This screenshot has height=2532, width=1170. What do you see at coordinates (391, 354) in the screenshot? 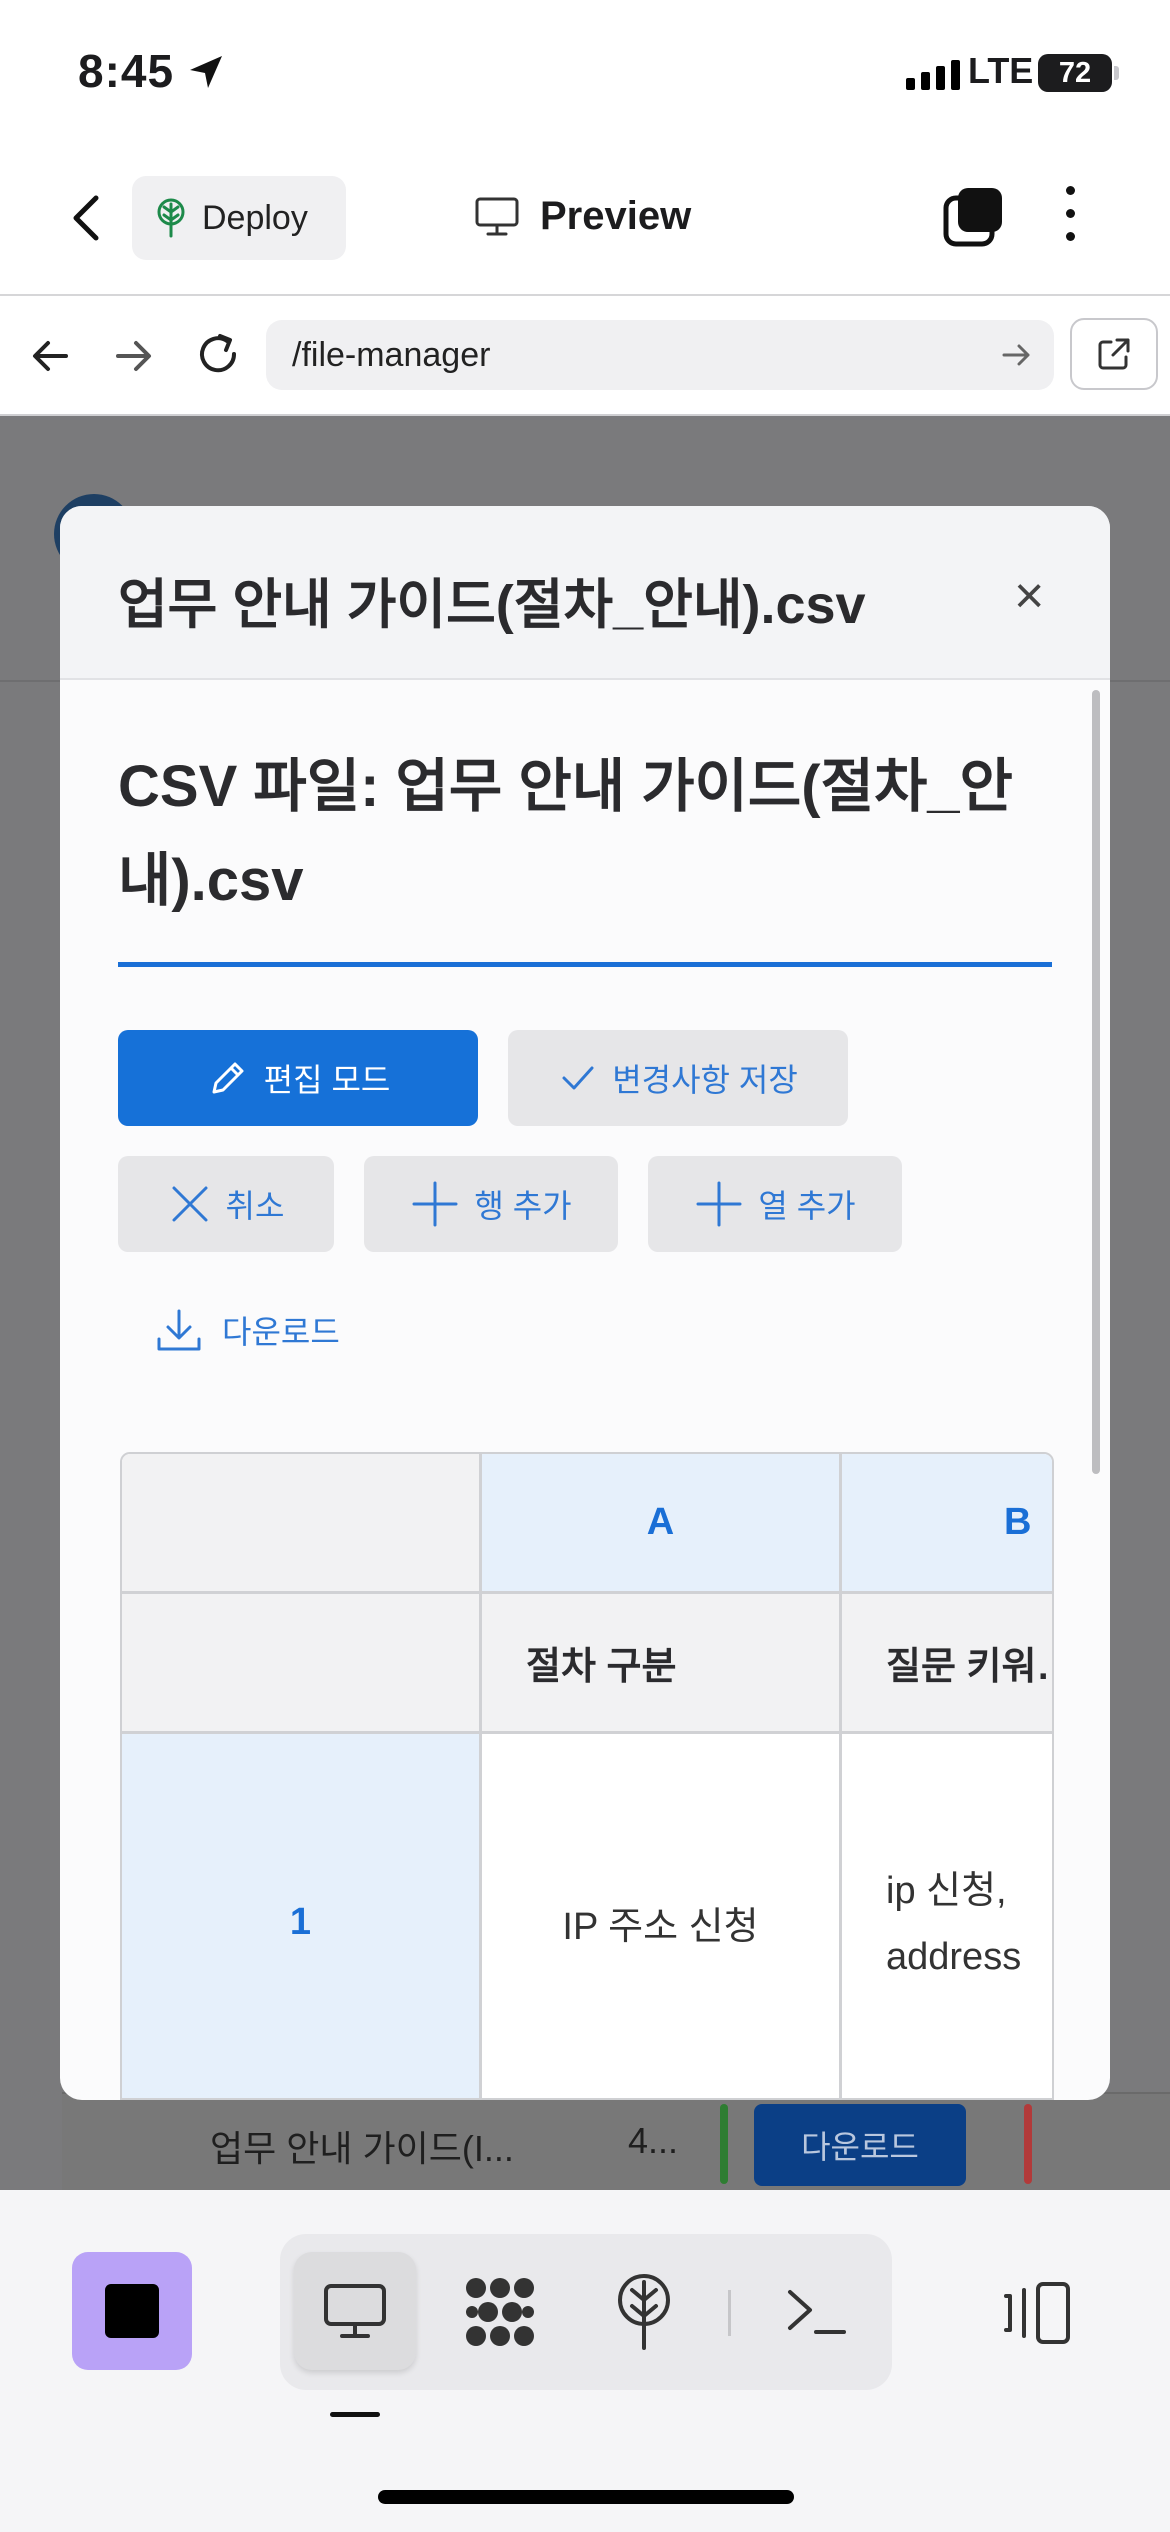
I see `url-text: /file-manager` at bounding box center [391, 354].